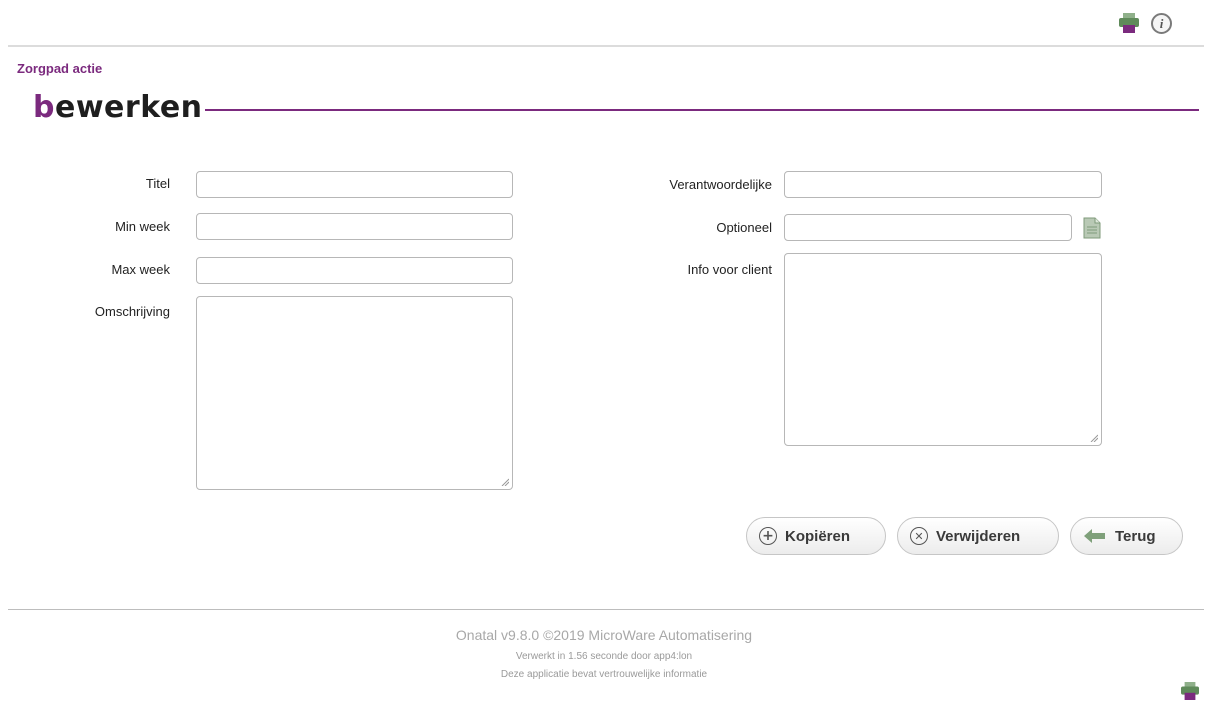 This screenshot has height=703, width=1208. I want to click on header-divider, so click(606, 46).